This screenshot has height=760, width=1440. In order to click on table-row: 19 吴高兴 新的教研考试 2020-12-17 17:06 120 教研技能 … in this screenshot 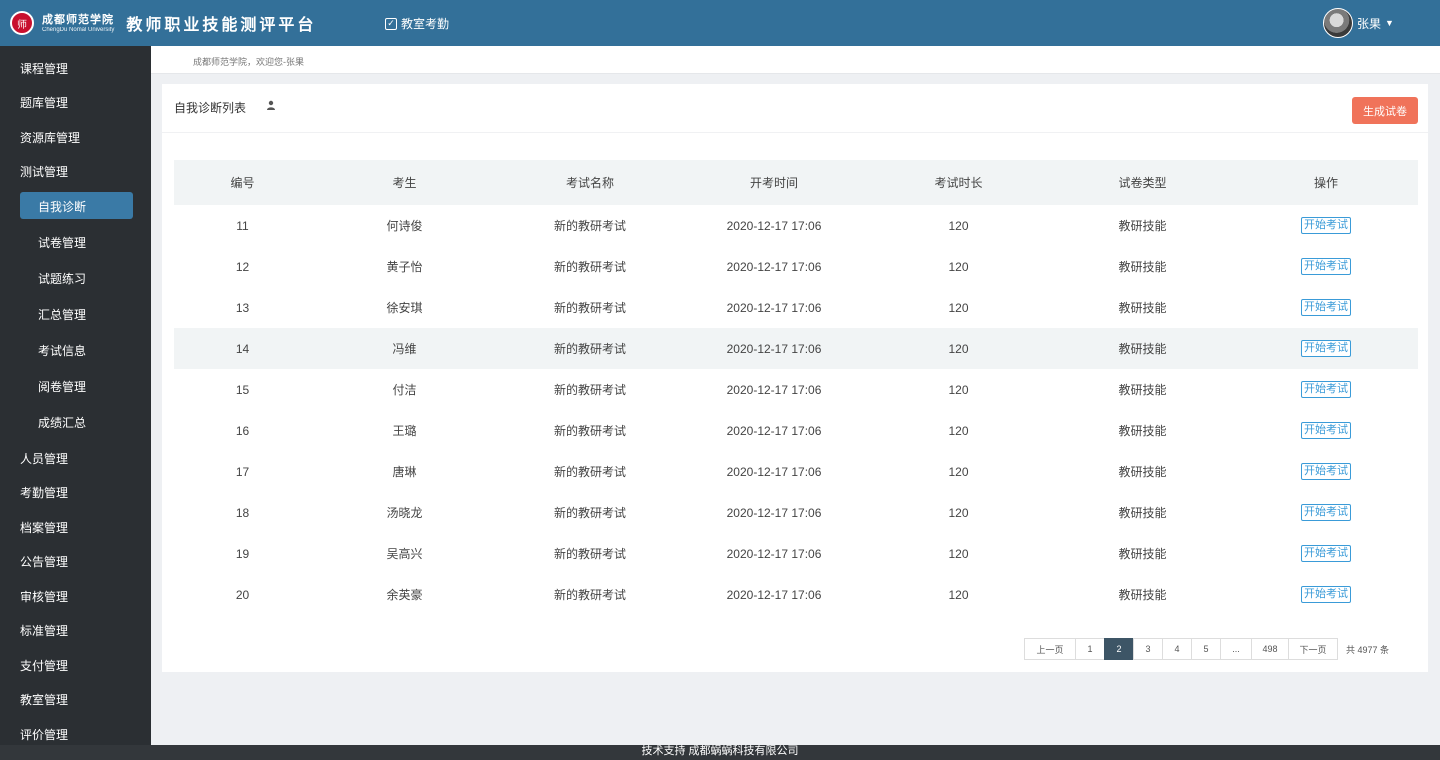, I will do `click(796, 553)`.